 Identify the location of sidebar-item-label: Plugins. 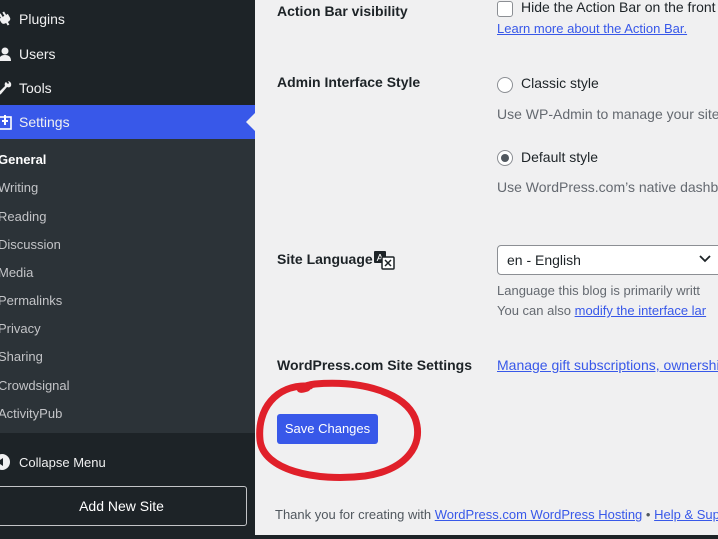
(42, 19).